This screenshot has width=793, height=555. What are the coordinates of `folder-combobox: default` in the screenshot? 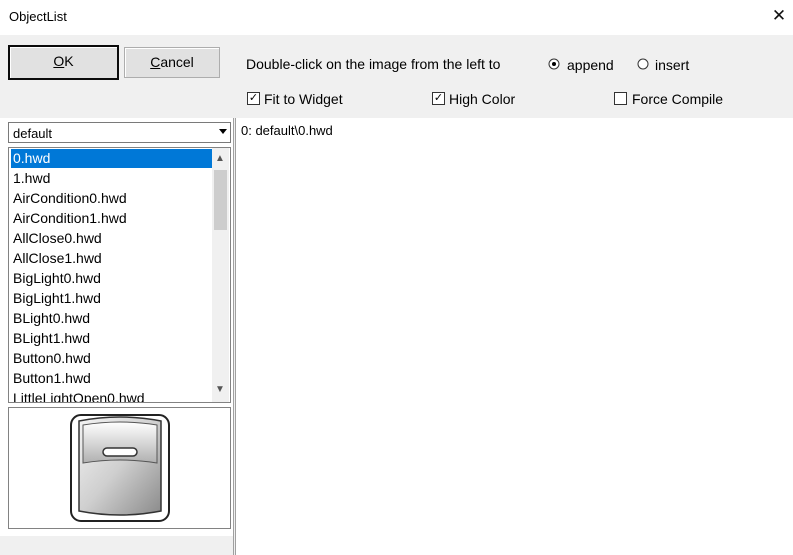 It's located at (119, 132).